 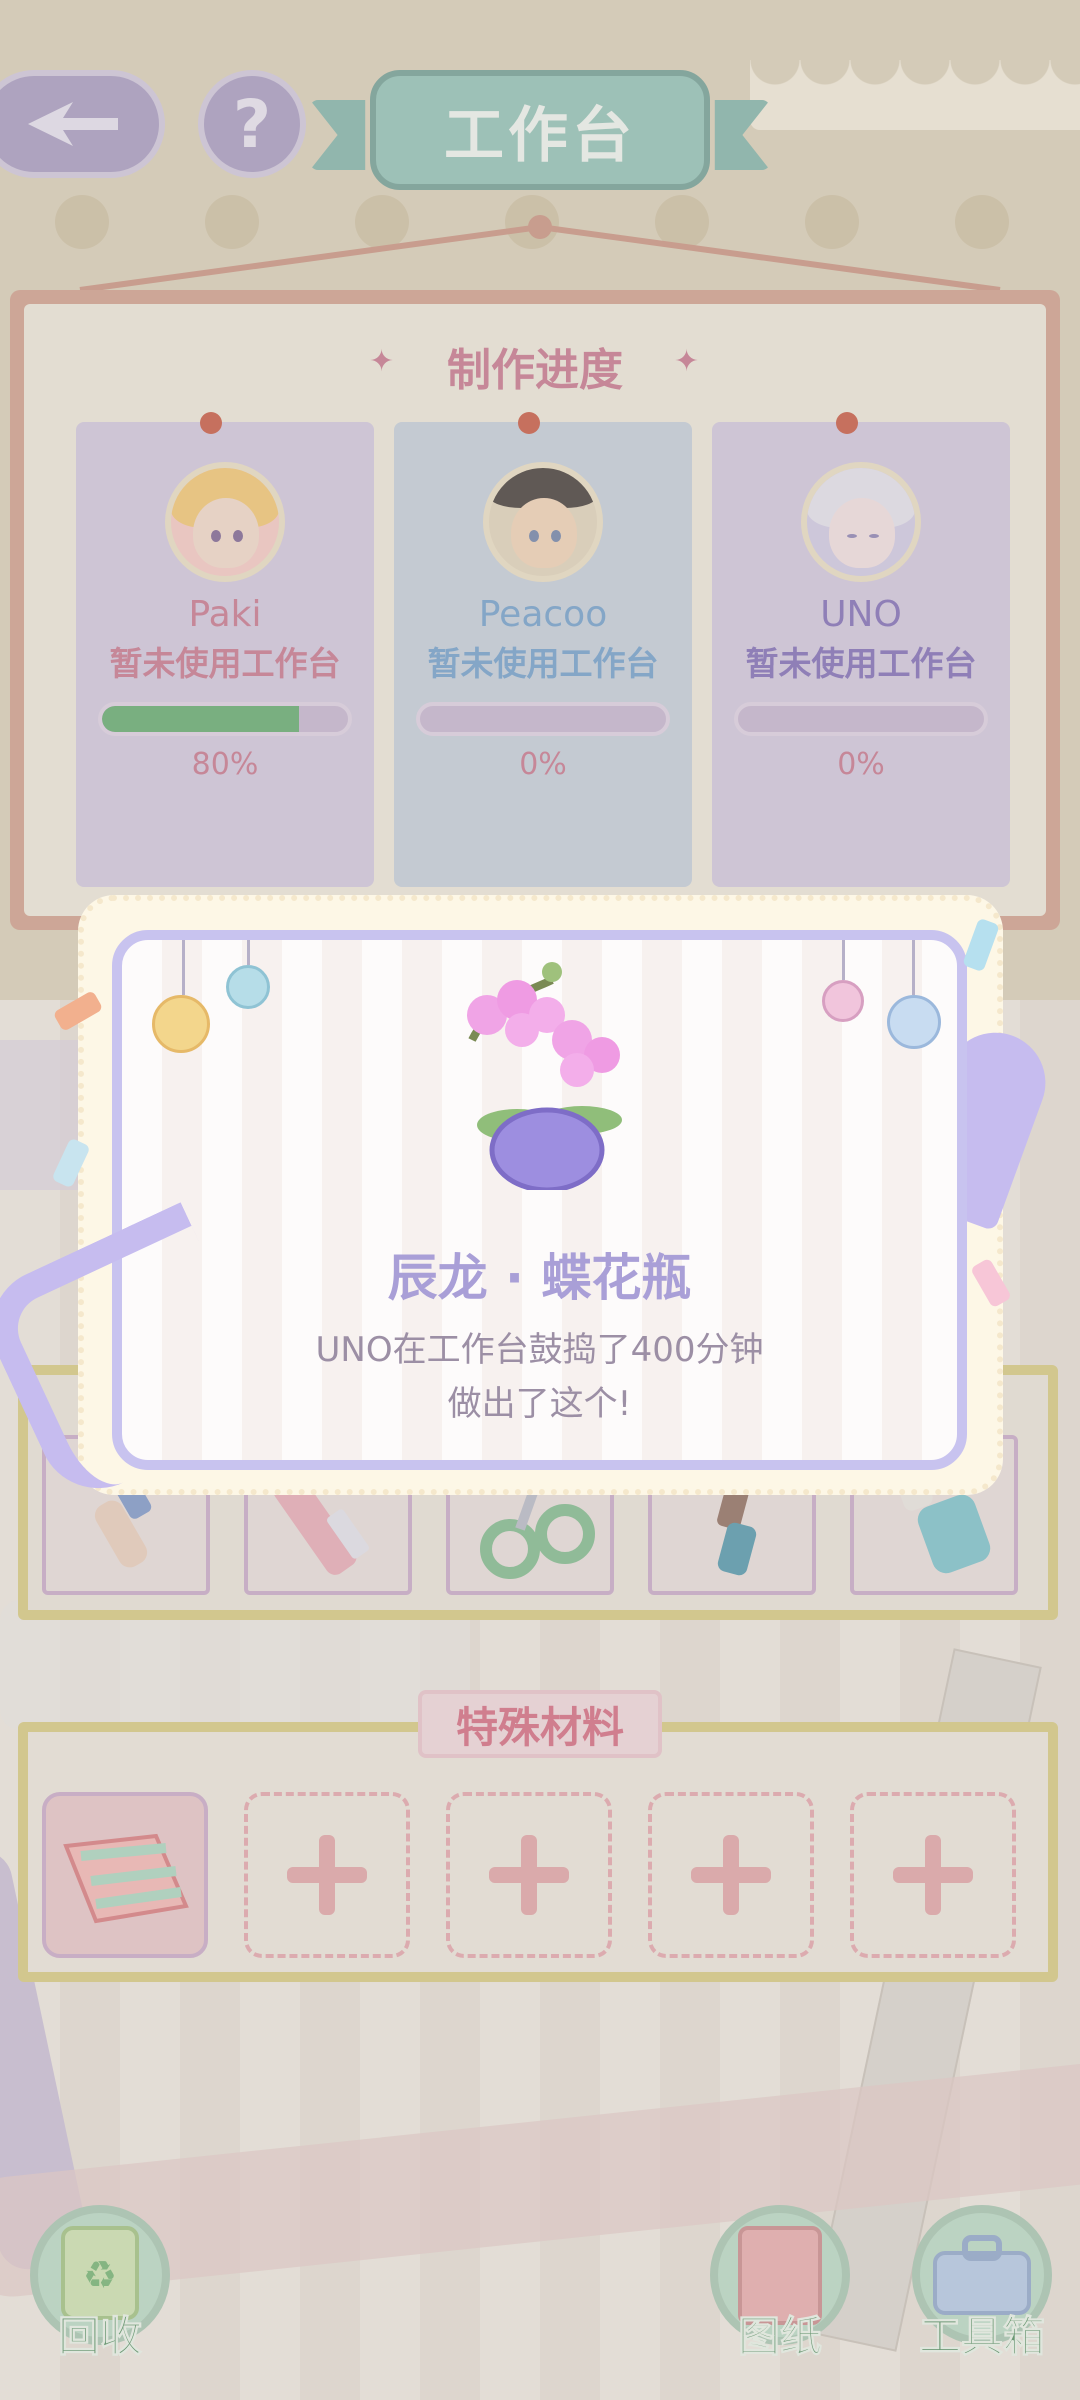 I want to click on orchid-vase-icon, so click(x=544, y=1076).